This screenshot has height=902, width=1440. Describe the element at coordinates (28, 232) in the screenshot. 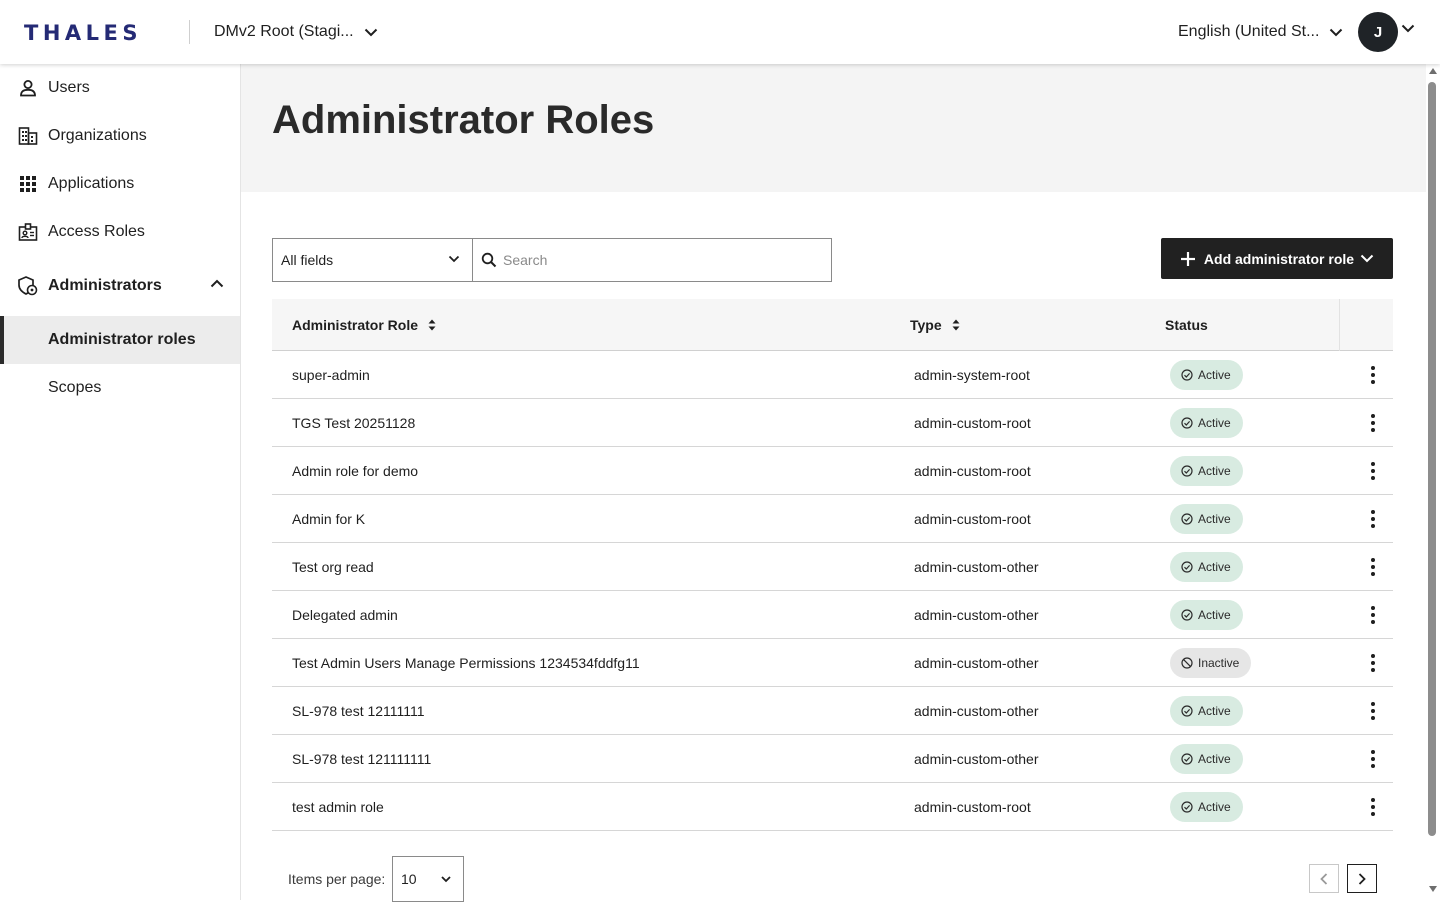

I see `badge-icon` at that location.